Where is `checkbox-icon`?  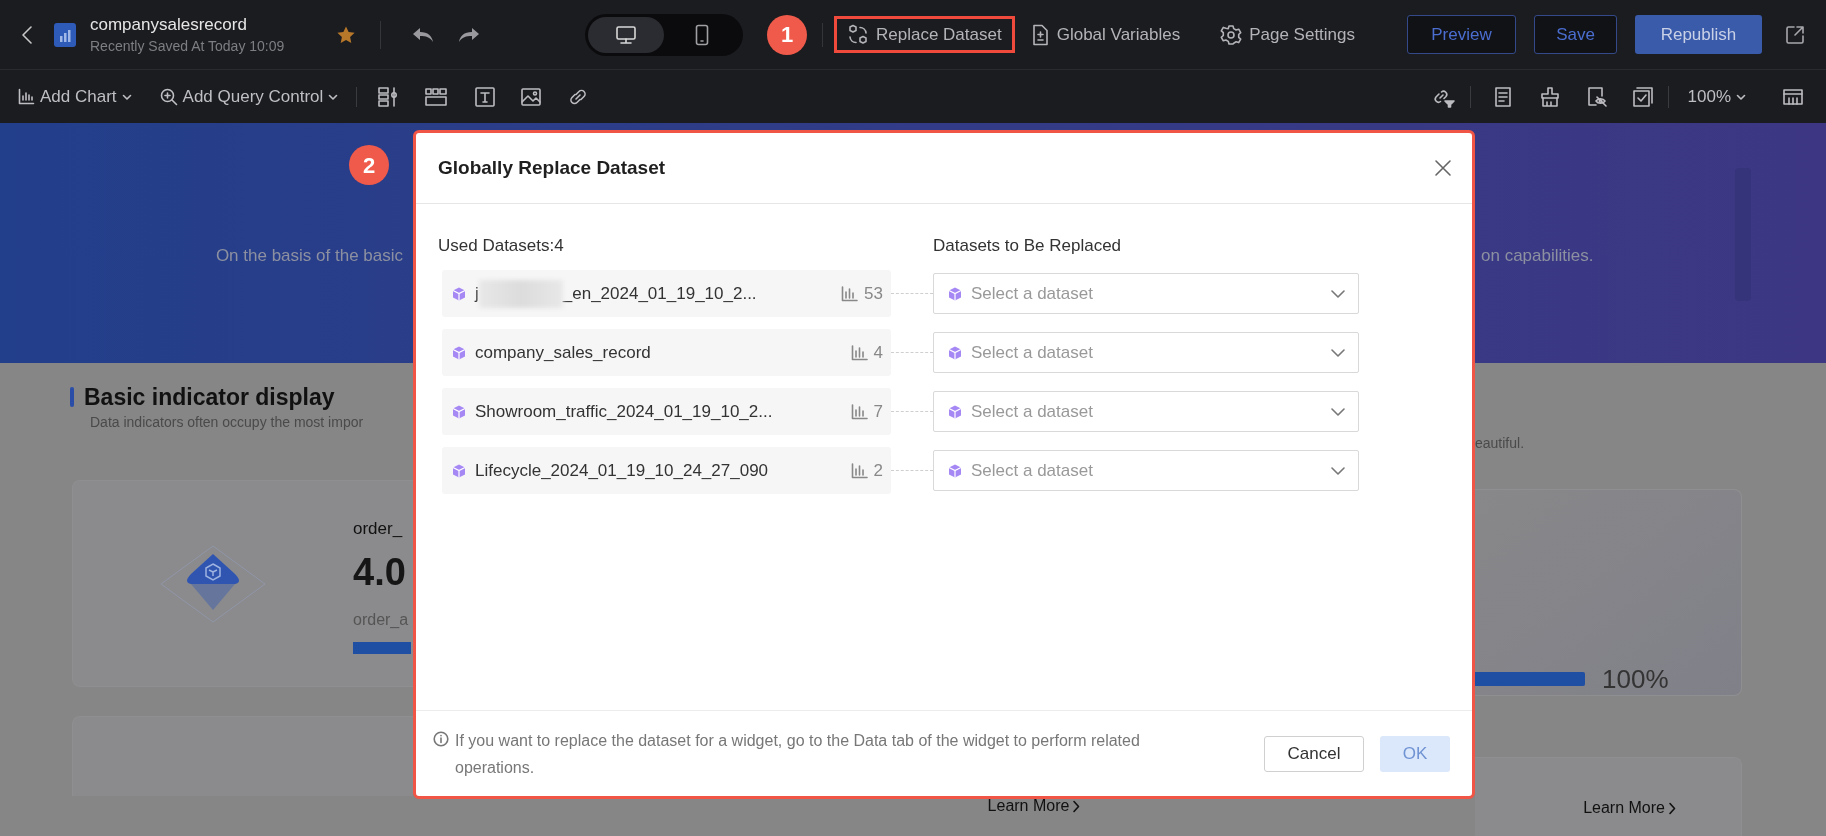
checkbox-icon is located at coordinates (1642, 96).